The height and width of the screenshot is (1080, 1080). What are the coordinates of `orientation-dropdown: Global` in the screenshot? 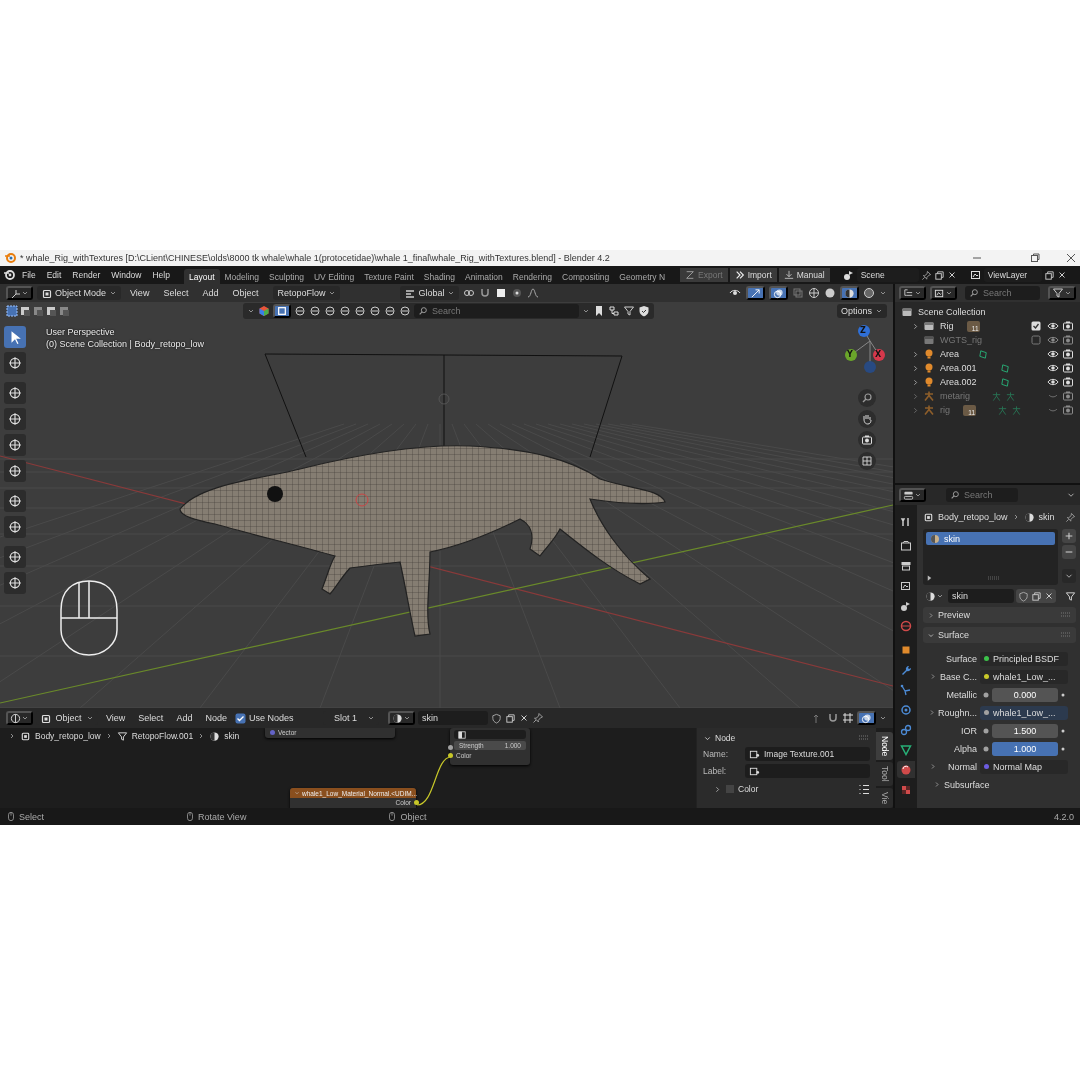 It's located at (430, 293).